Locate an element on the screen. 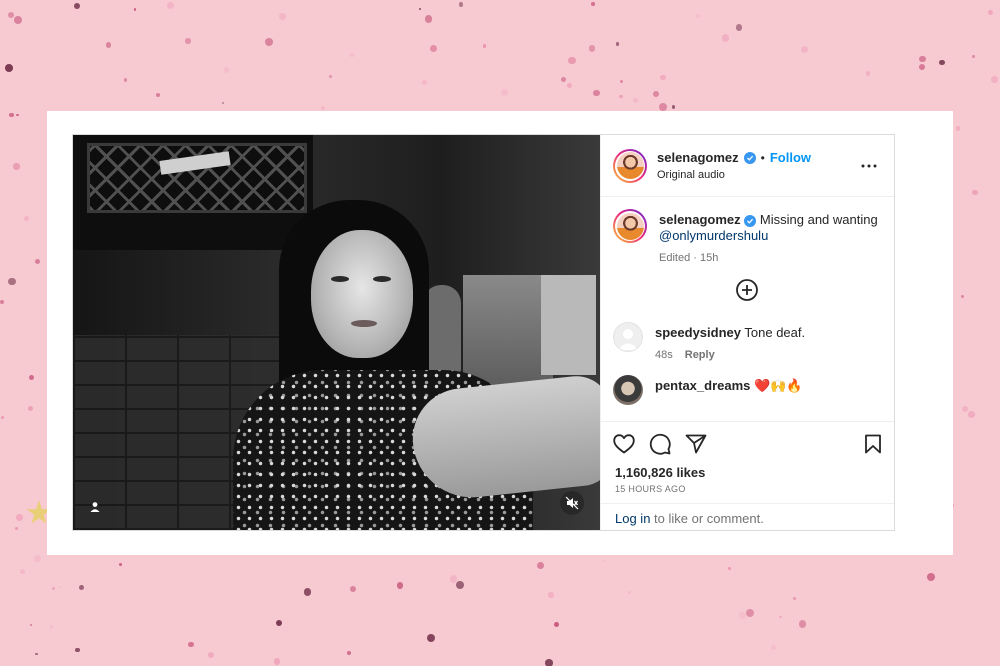 The image size is (1000, 666). mute-icon is located at coordinates (572, 503).